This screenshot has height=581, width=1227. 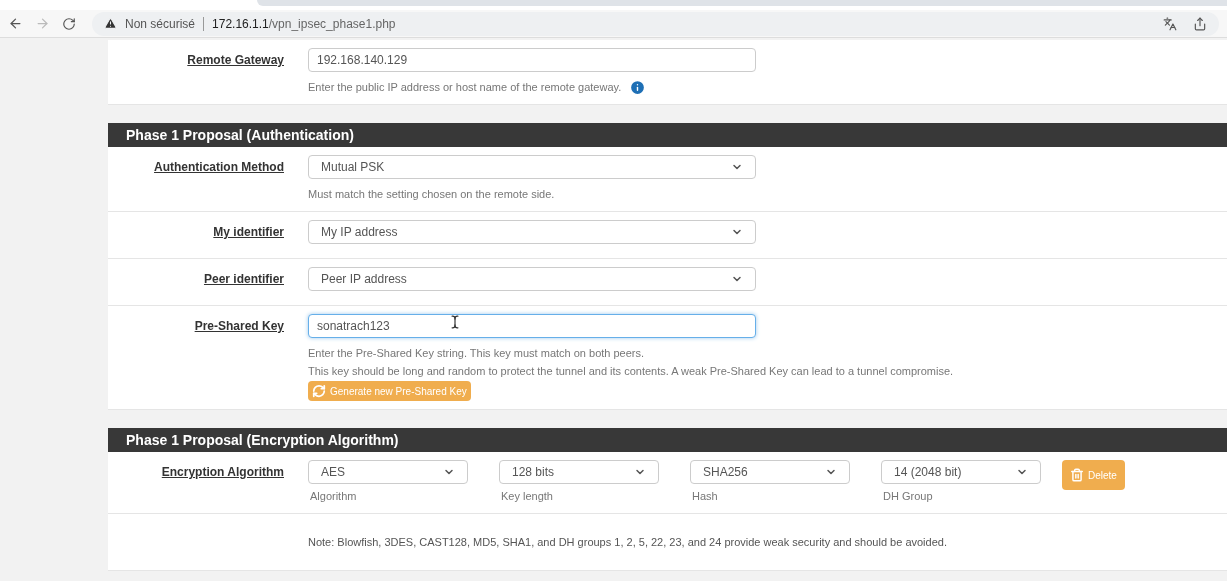 What do you see at coordinates (222, 472) in the screenshot?
I see `field-label: Encryption Algorithm` at bounding box center [222, 472].